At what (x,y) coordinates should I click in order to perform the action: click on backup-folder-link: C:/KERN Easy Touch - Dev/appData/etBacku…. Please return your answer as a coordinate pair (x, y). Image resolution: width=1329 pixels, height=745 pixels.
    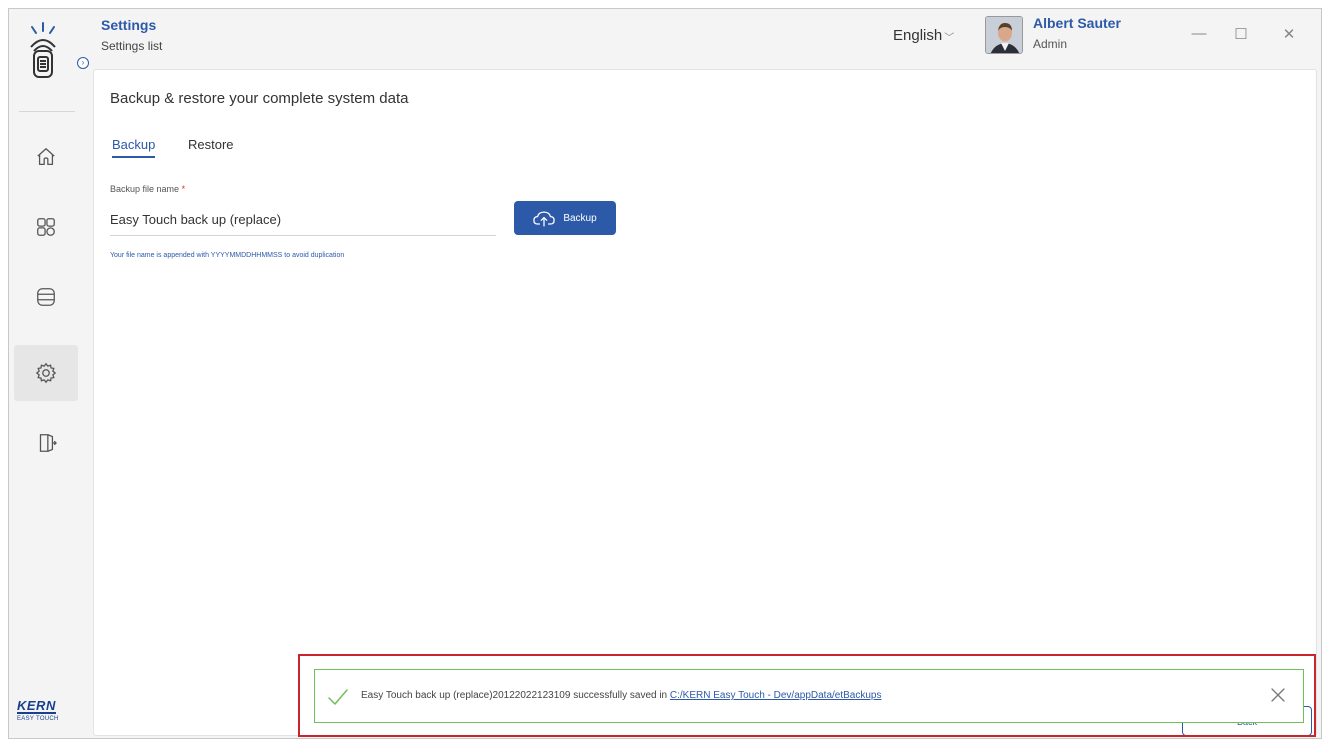
    Looking at the image, I should click on (776, 695).